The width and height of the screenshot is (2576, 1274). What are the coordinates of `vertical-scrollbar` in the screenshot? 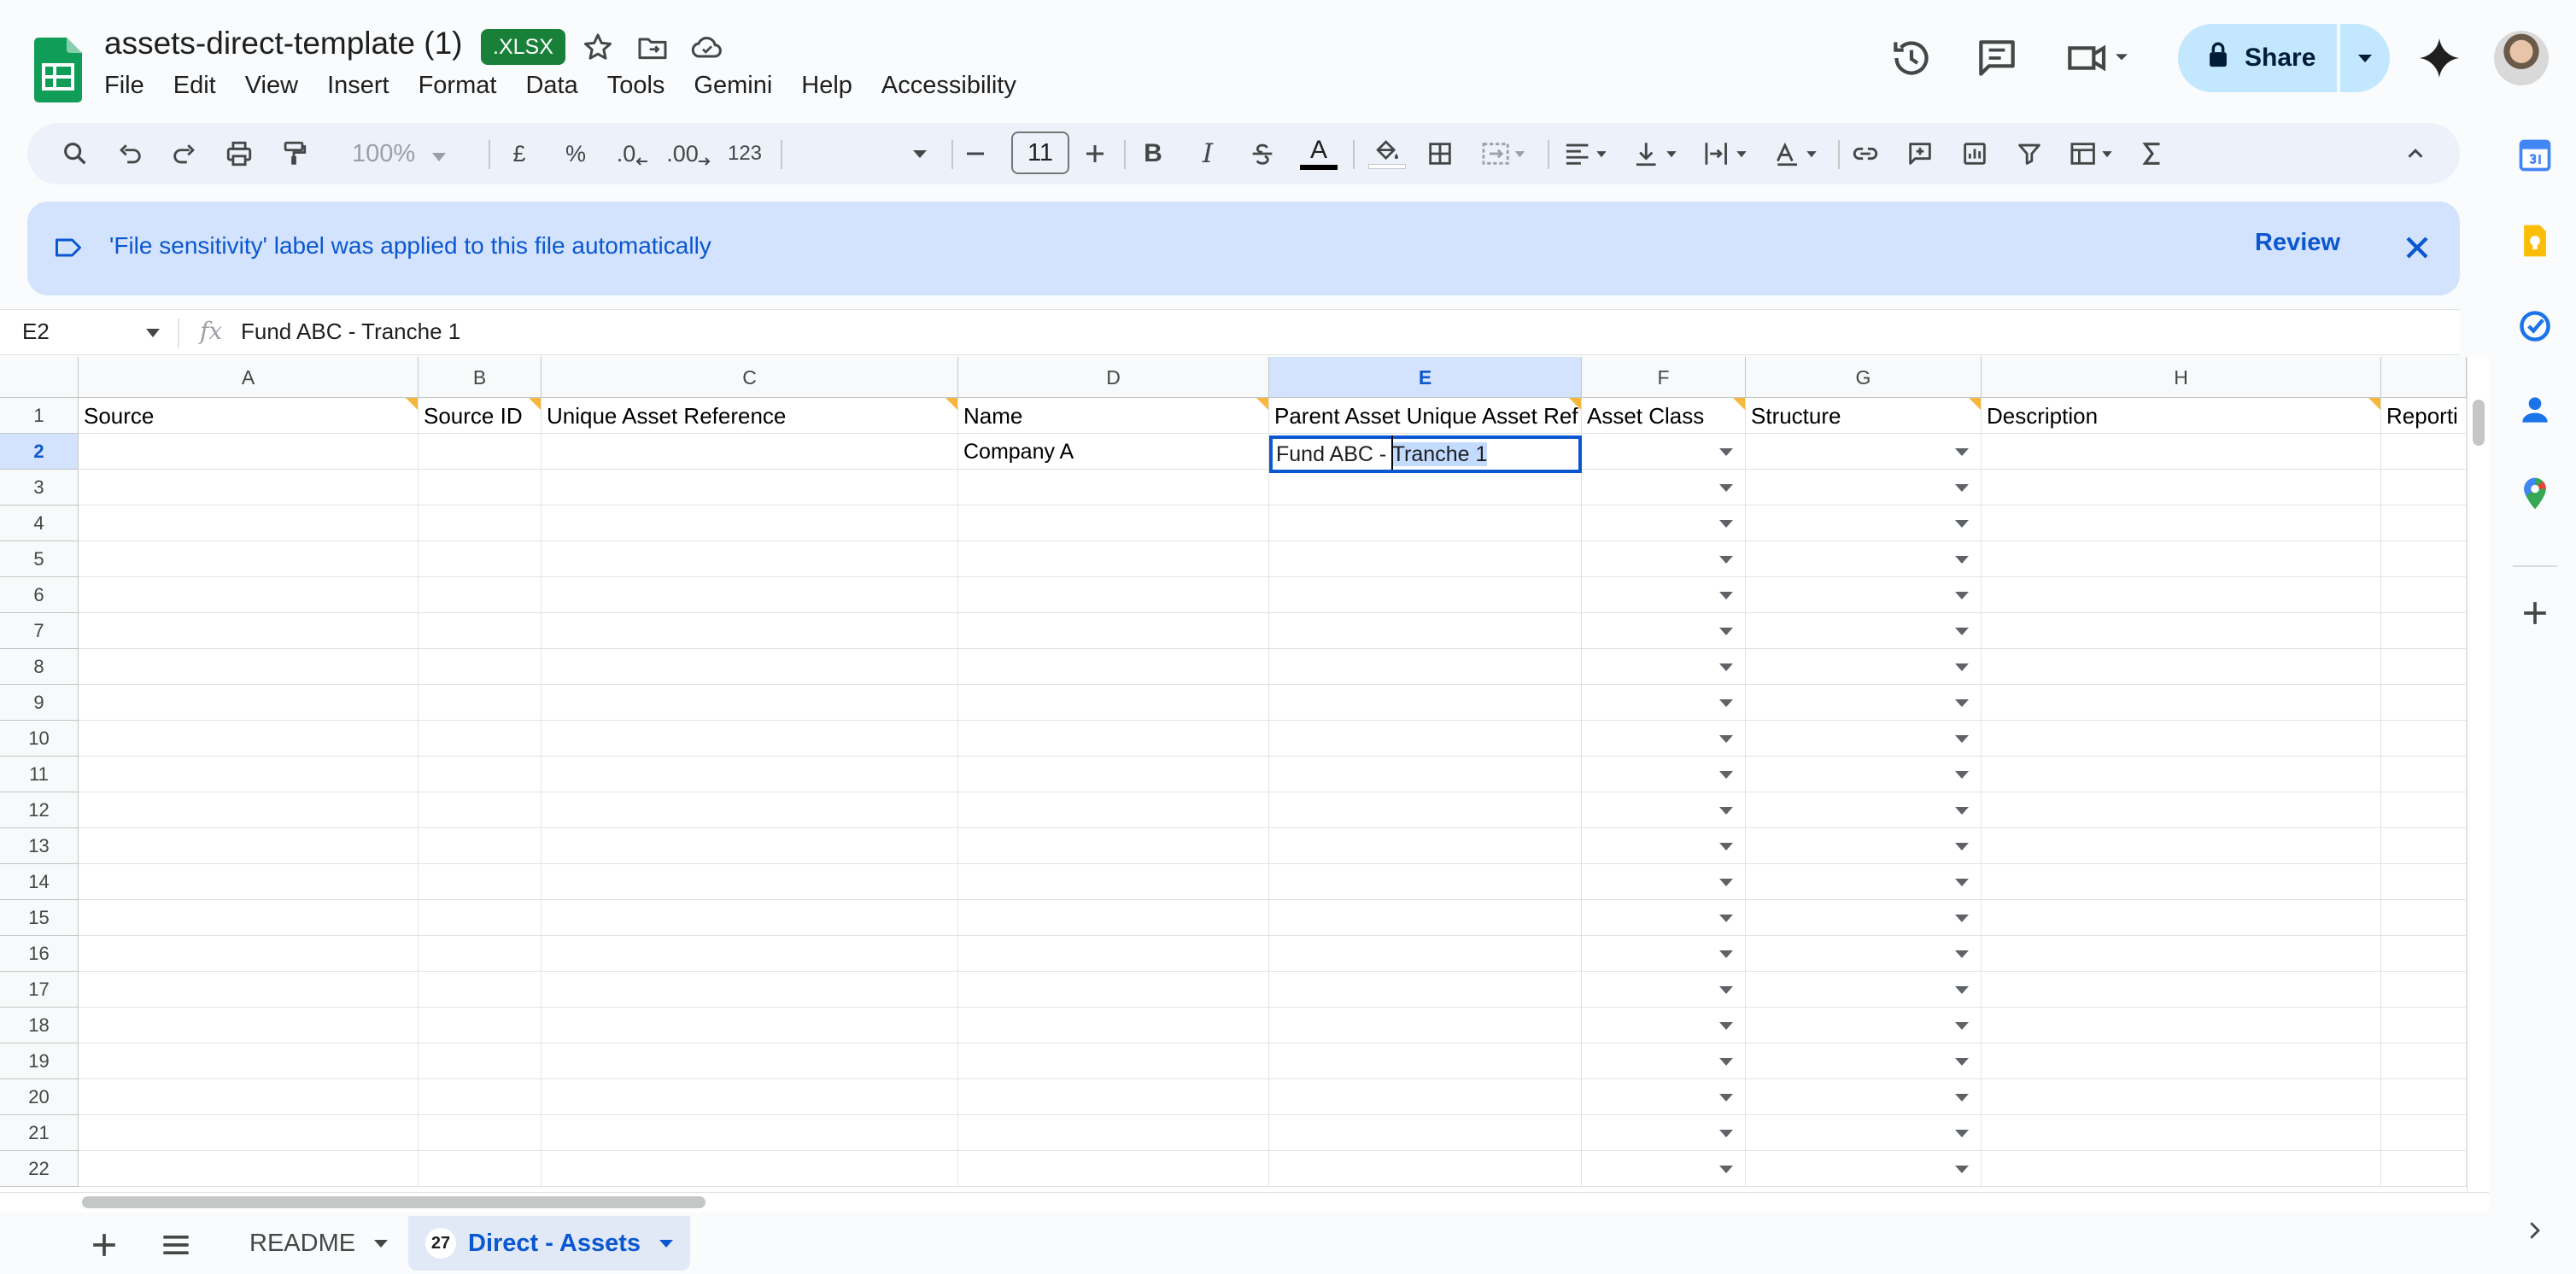 It's located at (2478, 774).